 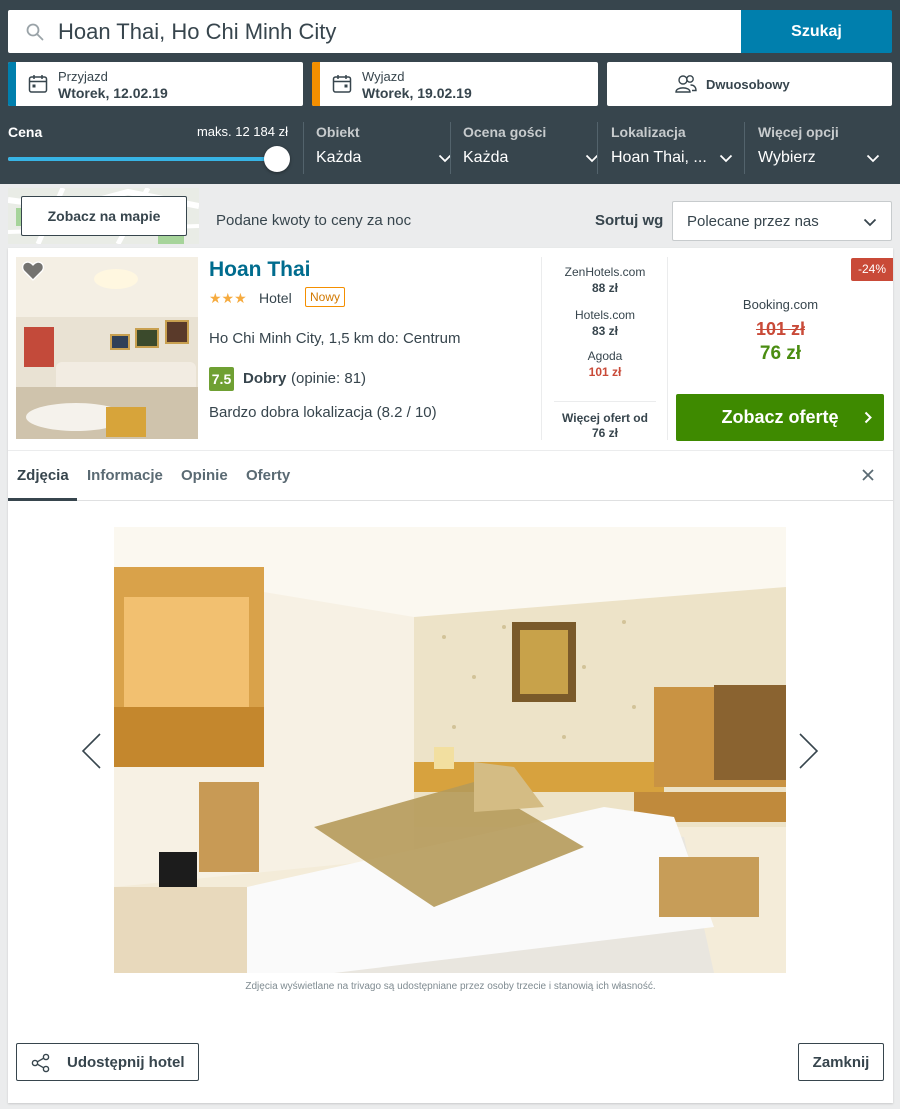 What do you see at coordinates (531, 149) in the screenshot?
I see `guest-rating-filter: Ocena gości Każda` at bounding box center [531, 149].